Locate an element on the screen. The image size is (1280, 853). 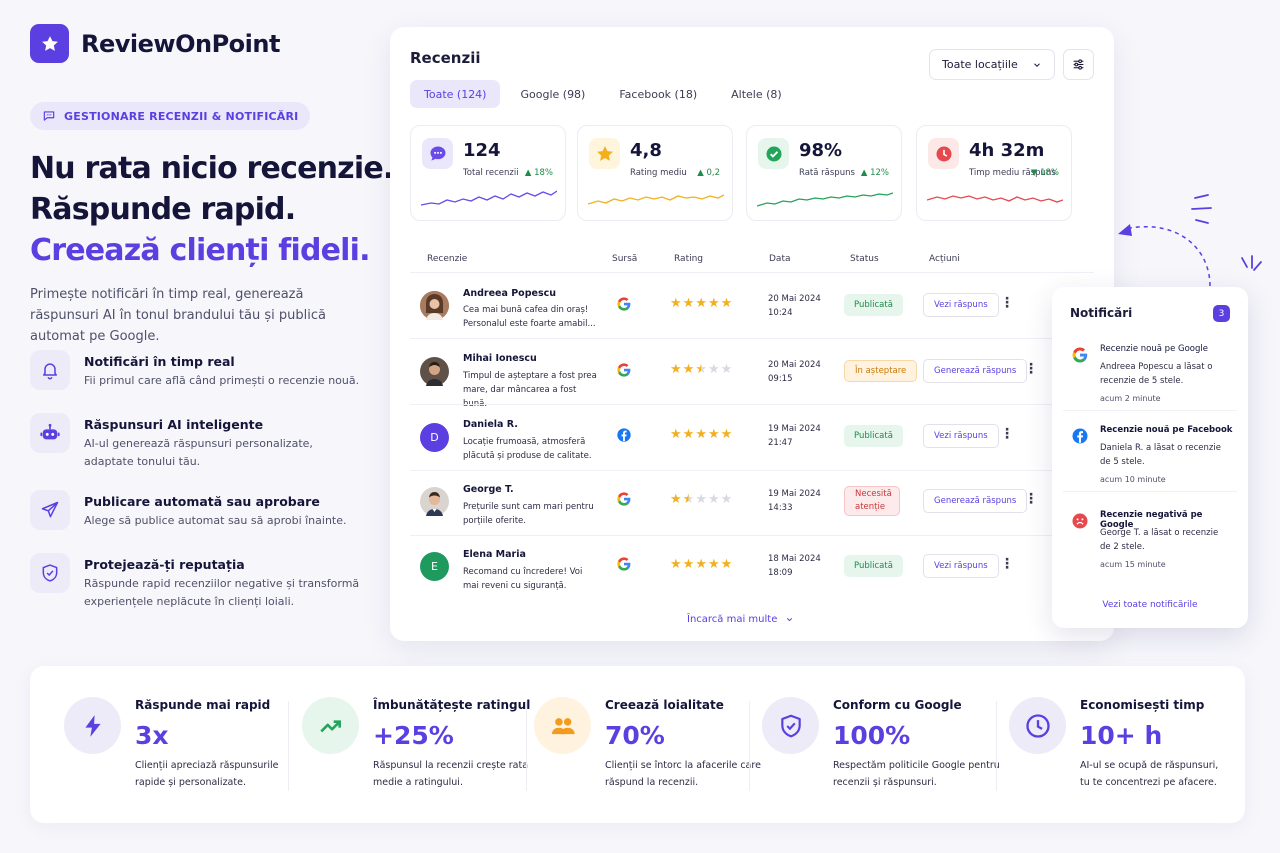
tab-all: Toate (124) is located at coordinates (455, 94).